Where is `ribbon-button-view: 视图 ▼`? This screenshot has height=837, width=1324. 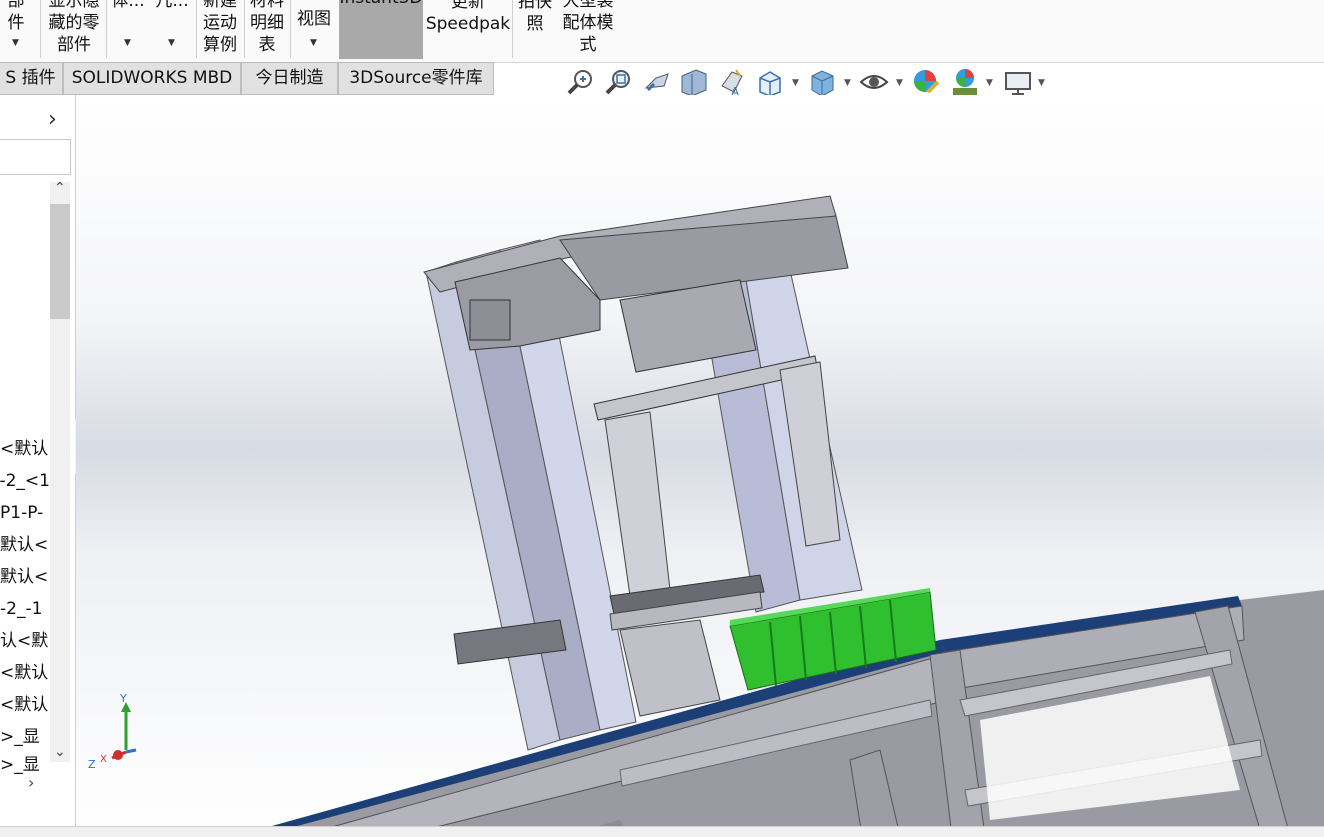
ribbon-button-view: 视图 ▼ is located at coordinates (314, 30).